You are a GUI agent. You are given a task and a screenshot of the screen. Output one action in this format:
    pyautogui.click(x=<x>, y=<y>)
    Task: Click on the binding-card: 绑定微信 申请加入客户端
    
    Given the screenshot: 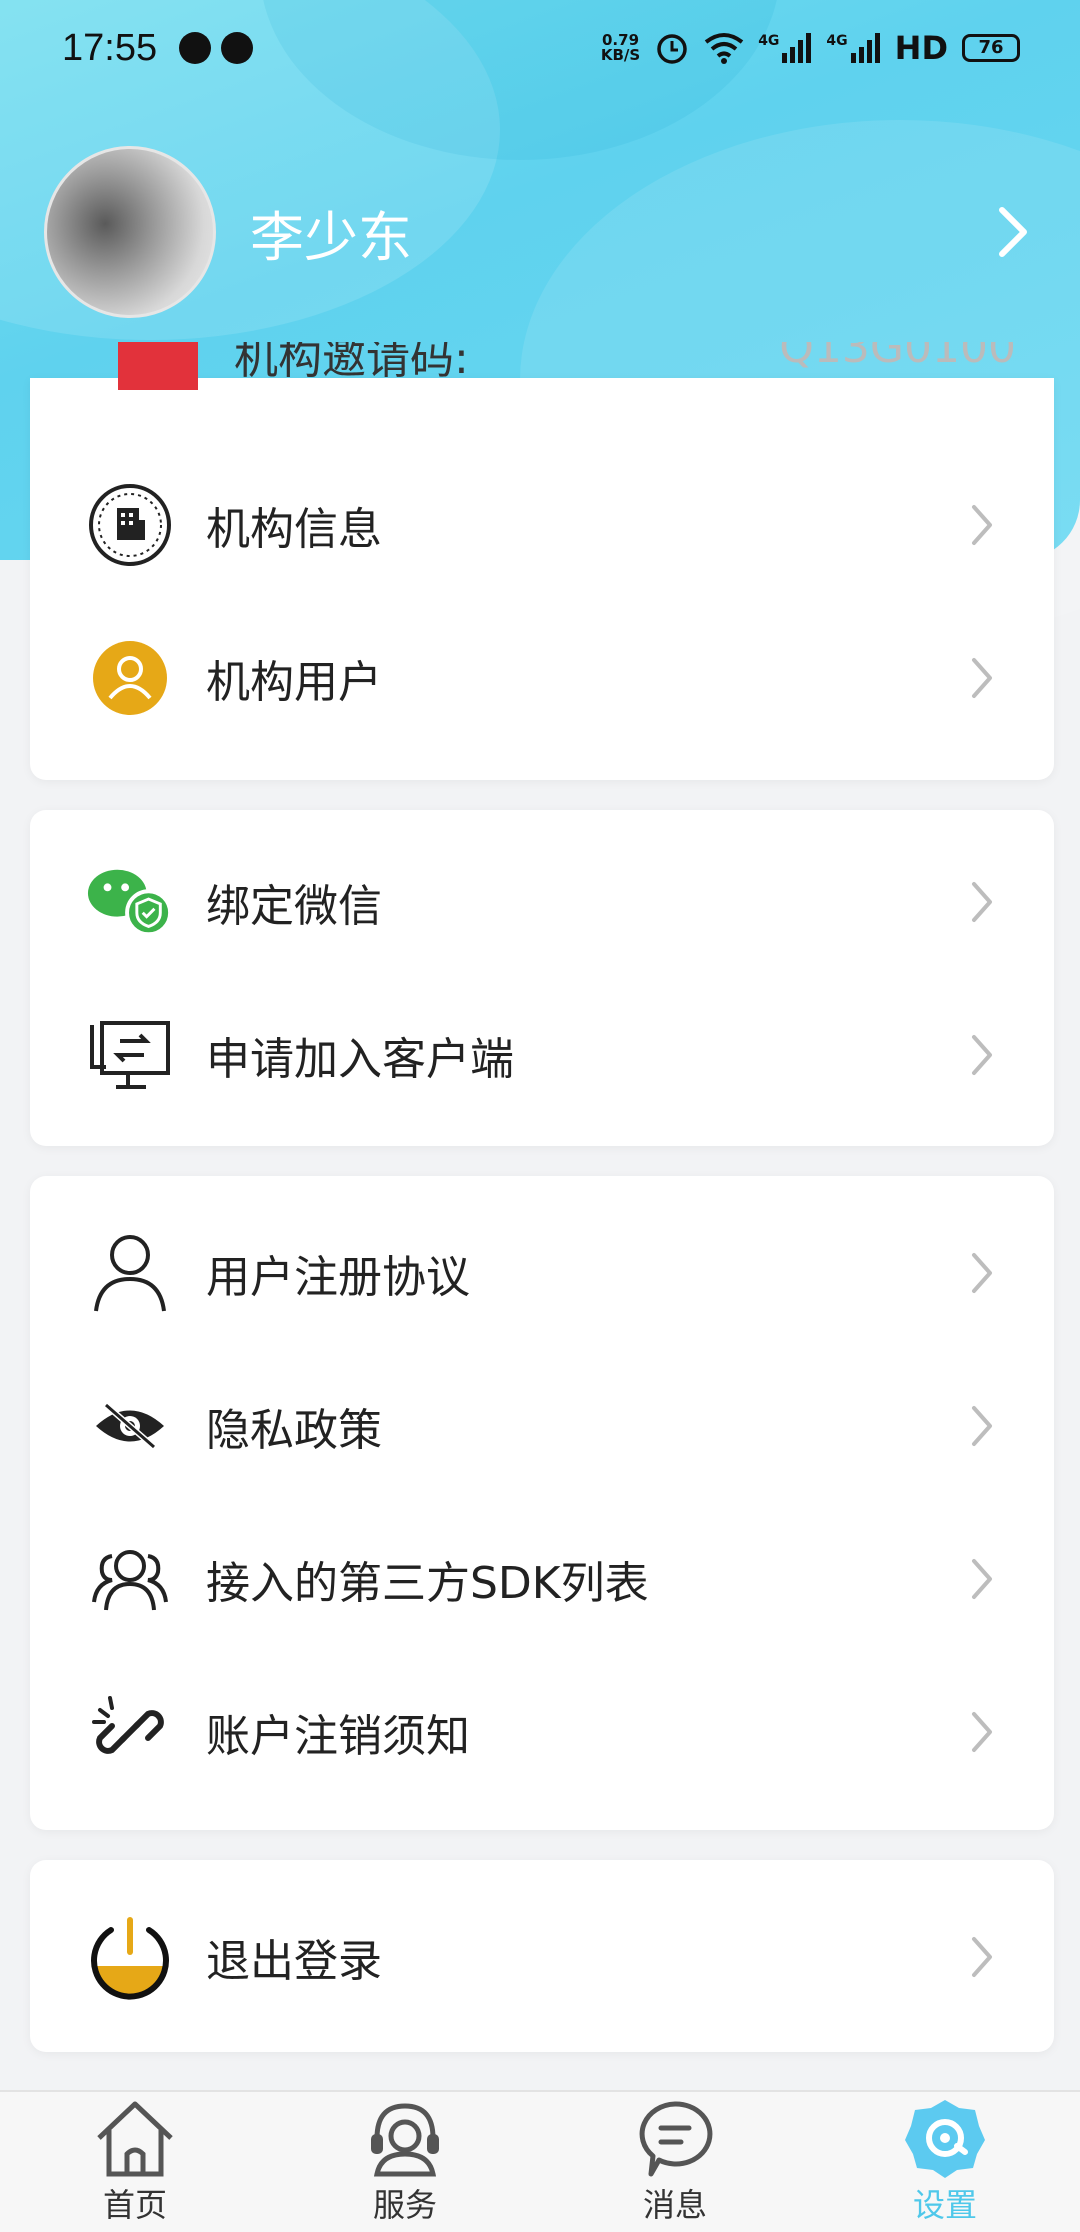 What is the action you would take?
    pyautogui.click(x=542, y=978)
    